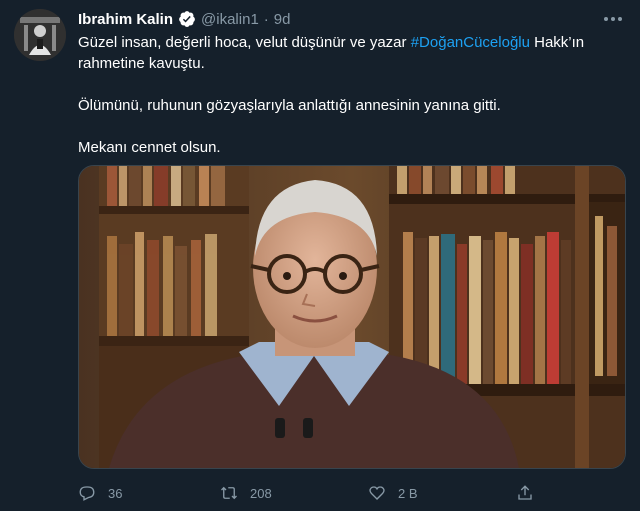  Describe the element at coordinates (187, 19) in the screenshot. I see `verified-badge-icon` at that location.